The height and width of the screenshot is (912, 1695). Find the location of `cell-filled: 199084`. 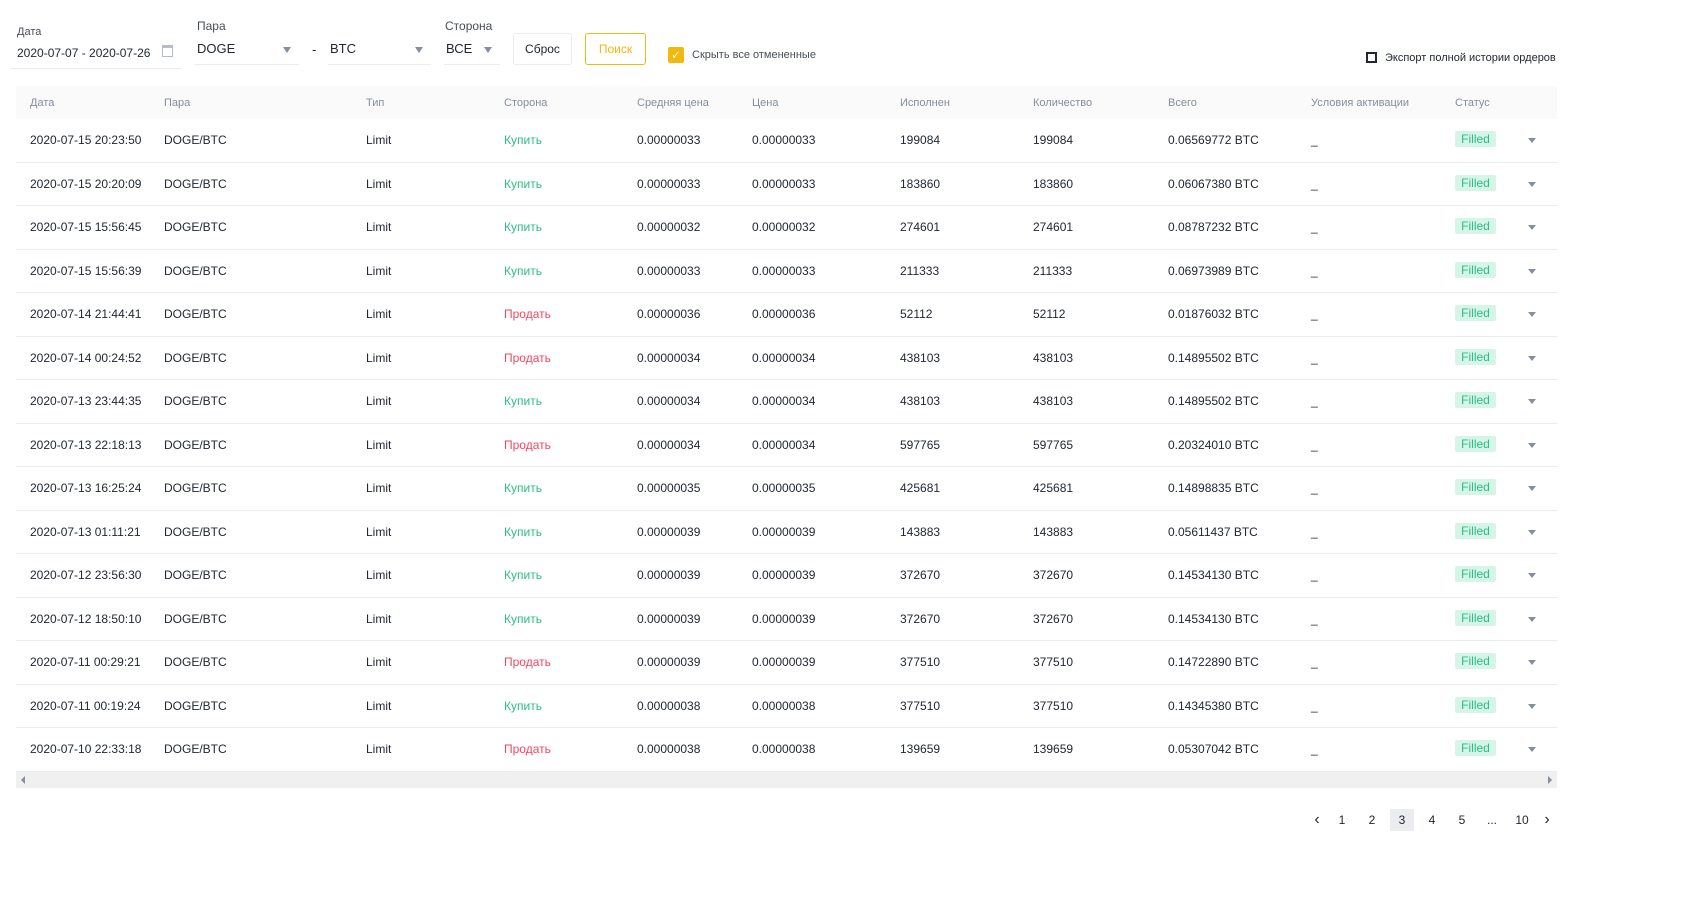

cell-filled: 199084 is located at coordinates (920, 140).